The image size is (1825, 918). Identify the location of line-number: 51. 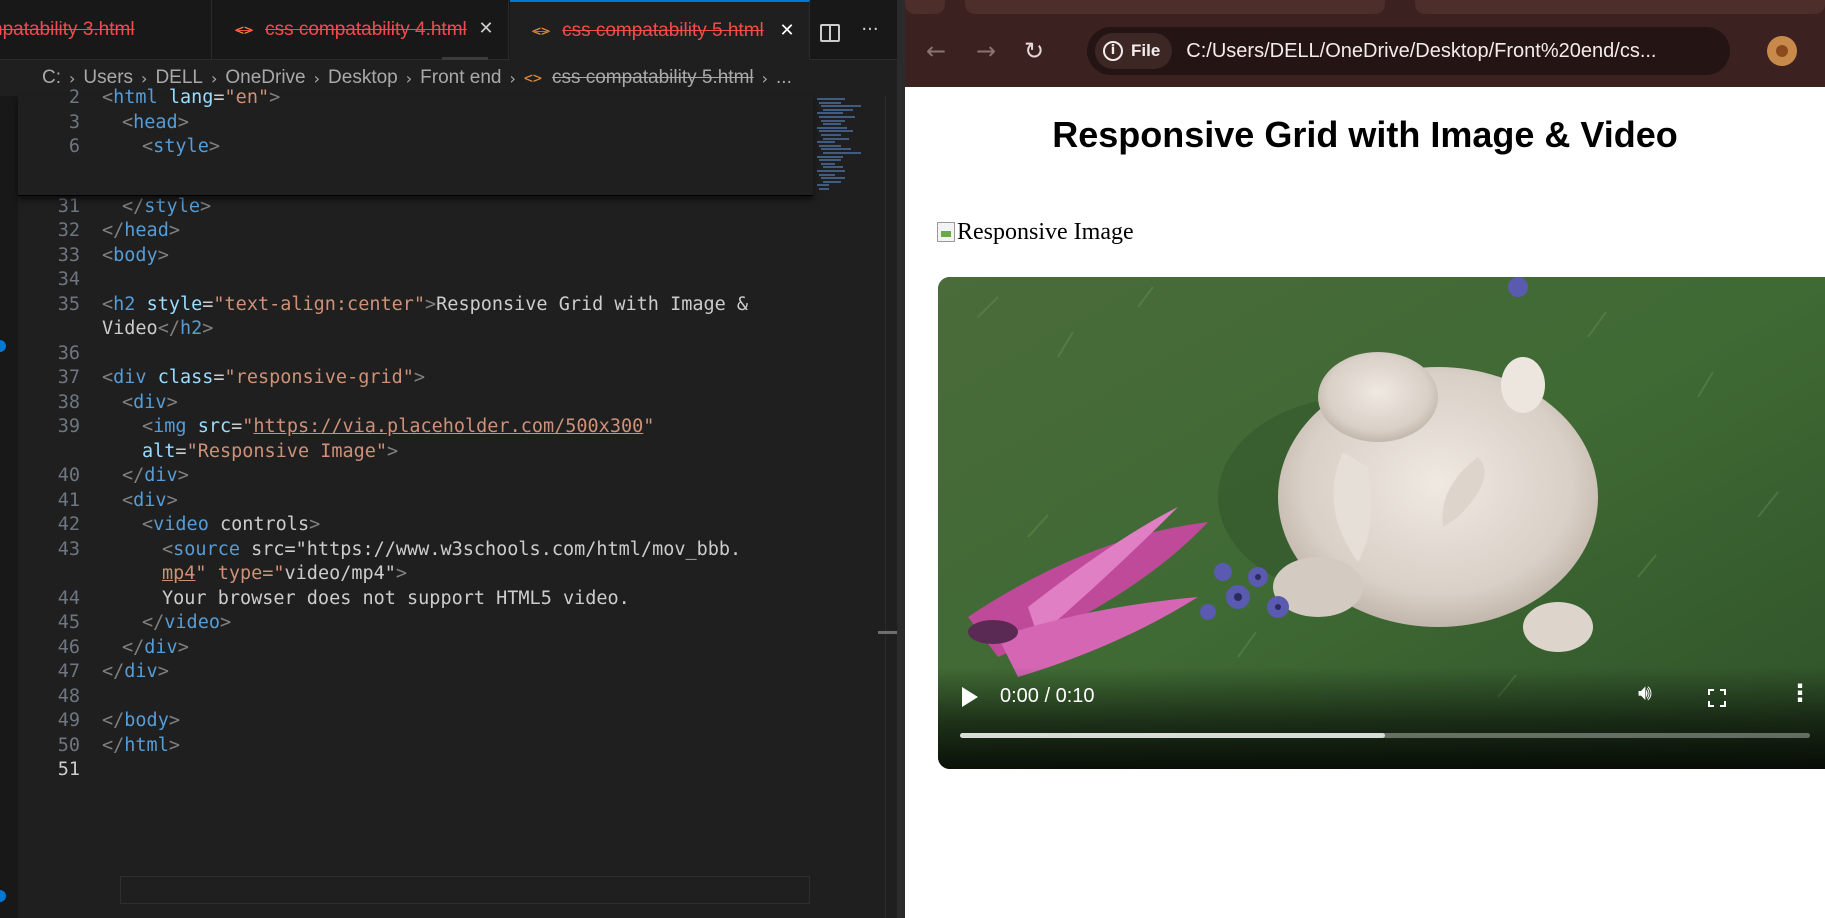
(68, 769).